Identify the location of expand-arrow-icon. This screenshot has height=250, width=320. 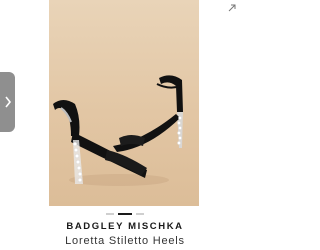
(232, 8).